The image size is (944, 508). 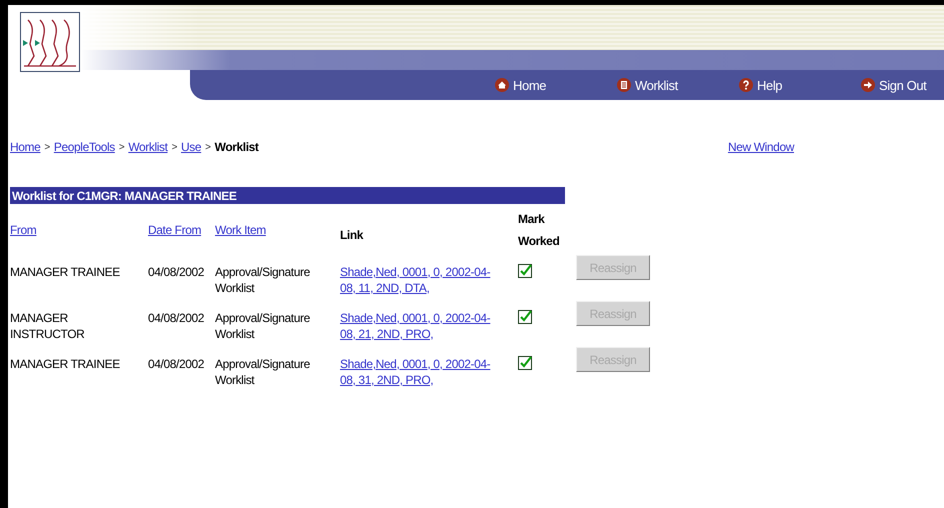 I want to click on worklist-link: Shade,Ned, 0001, 0, 2002-04-08, 21, 2ND, PRO,, so click(x=419, y=326).